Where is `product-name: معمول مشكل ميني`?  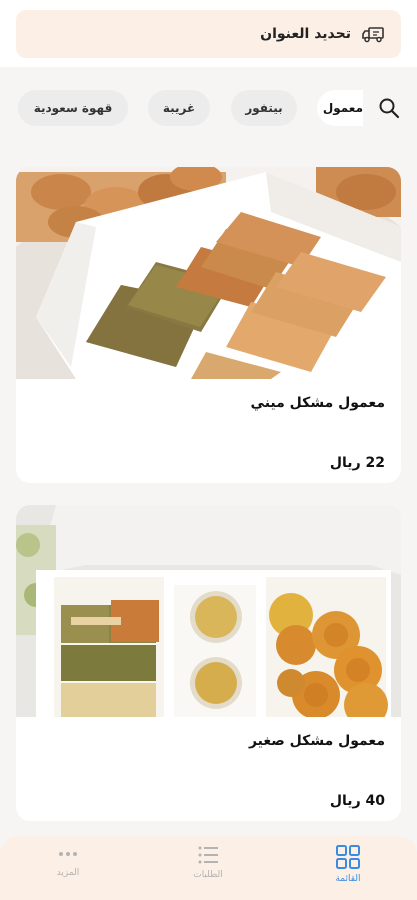
product-name: معمول مشكل ميني is located at coordinates (317, 403).